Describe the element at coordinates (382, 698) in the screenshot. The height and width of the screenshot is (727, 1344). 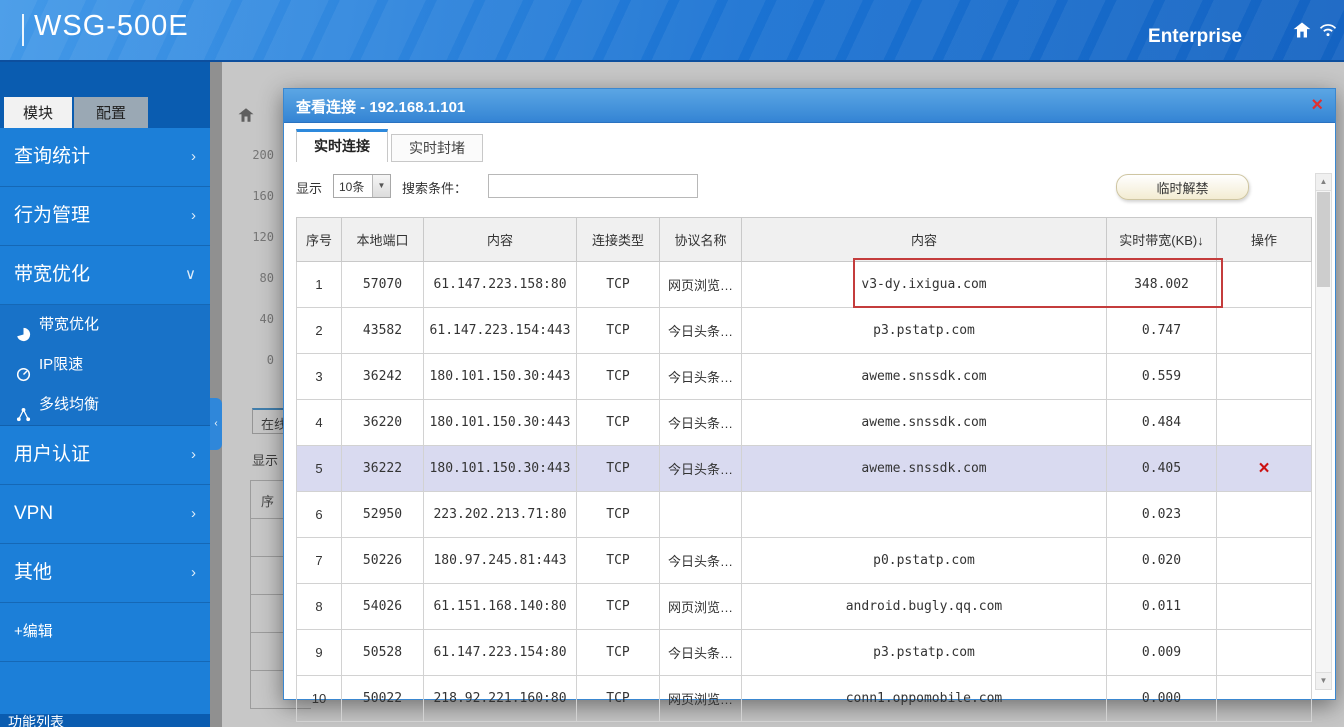
I see `cell-local-port: 50022` at that location.